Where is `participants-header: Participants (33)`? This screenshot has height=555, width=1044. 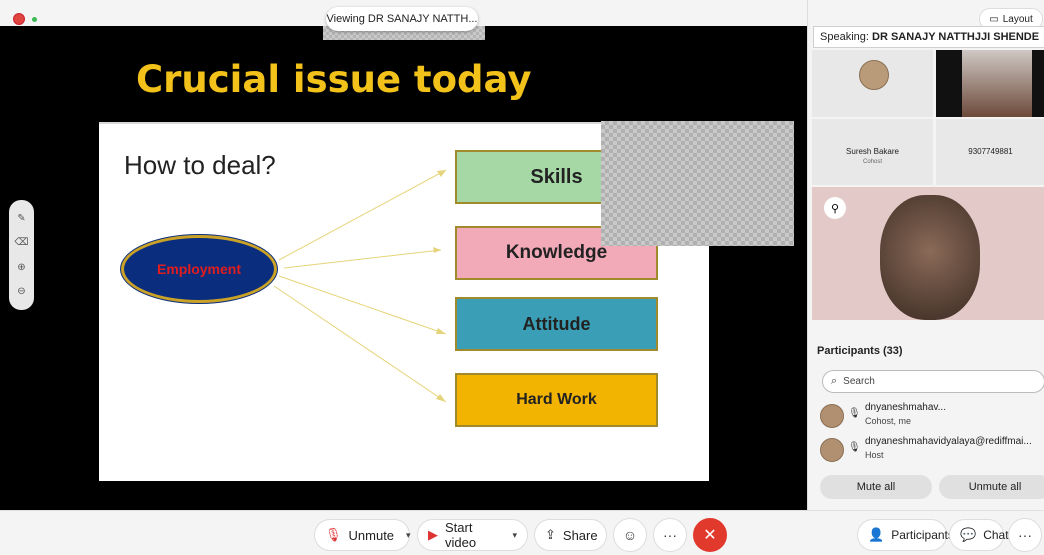
participants-header: Participants (33) is located at coordinates (860, 351).